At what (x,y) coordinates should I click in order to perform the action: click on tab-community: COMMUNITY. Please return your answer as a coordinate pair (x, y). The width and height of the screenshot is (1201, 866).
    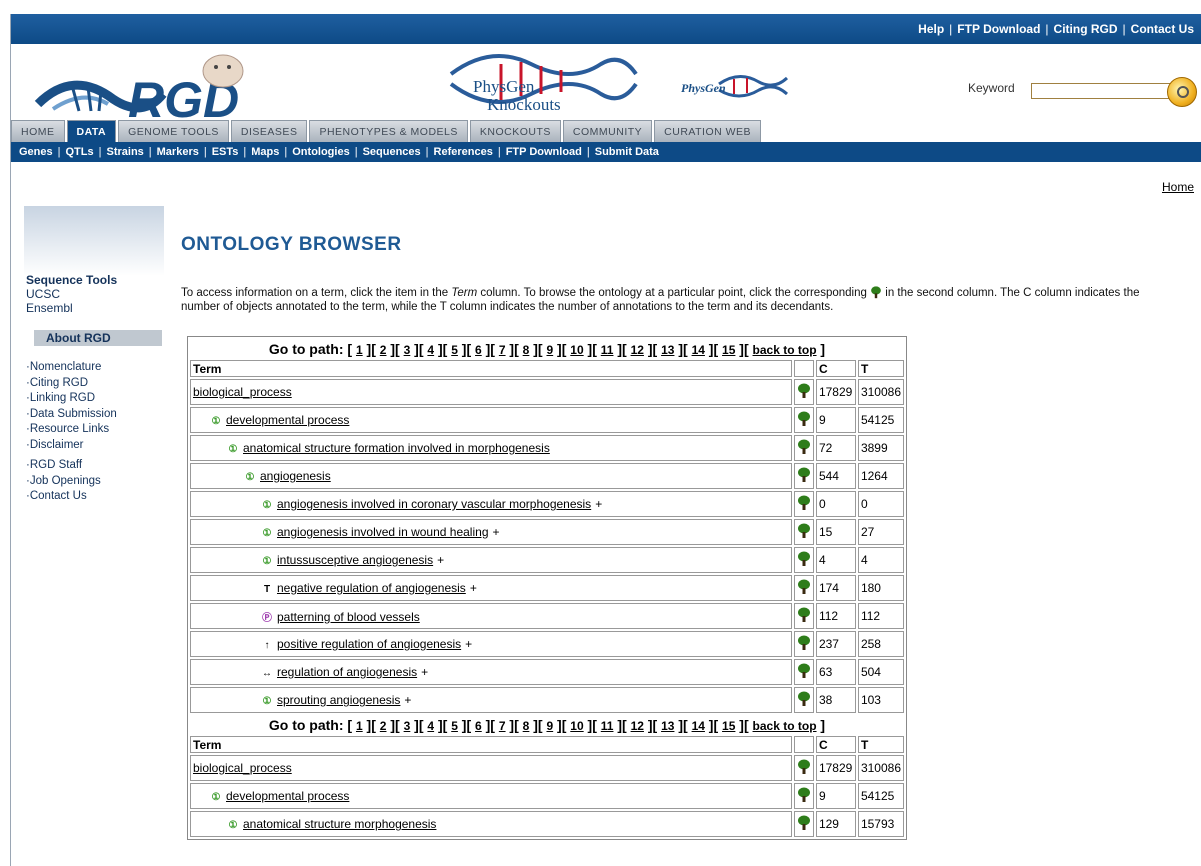
    Looking at the image, I should click on (607, 131).